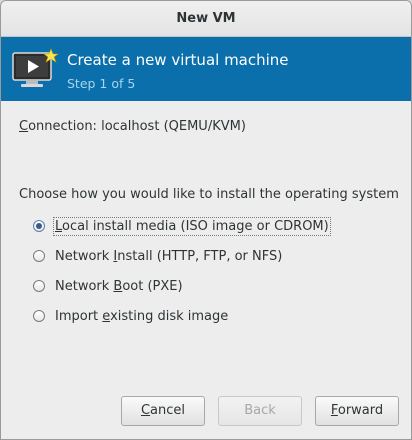 This screenshot has width=412, height=440. Describe the element at coordinates (101, 83) in the screenshot. I see `step-indicator: Step 1 of 5` at that location.